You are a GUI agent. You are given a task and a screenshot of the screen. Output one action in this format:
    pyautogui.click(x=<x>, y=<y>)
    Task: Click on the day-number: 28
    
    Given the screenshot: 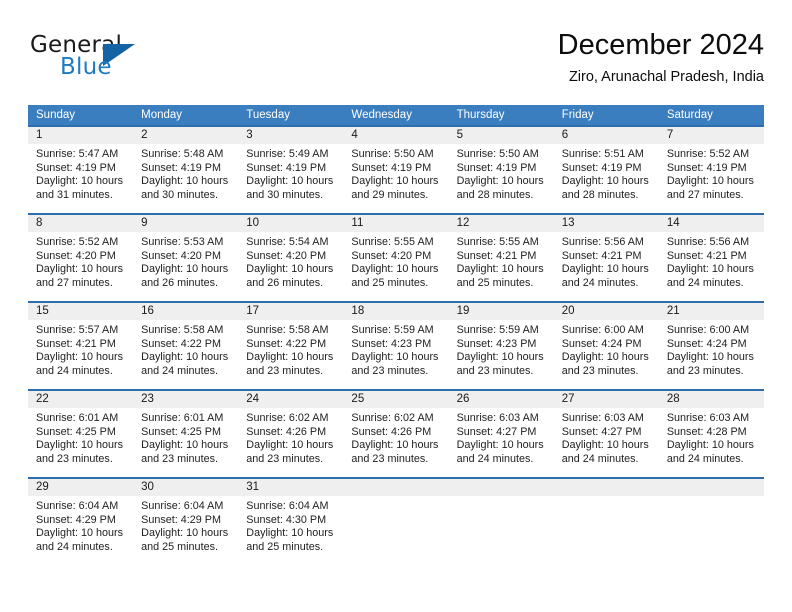 What is the action you would take?
    pyautogui.click(x=711, y=399)
    